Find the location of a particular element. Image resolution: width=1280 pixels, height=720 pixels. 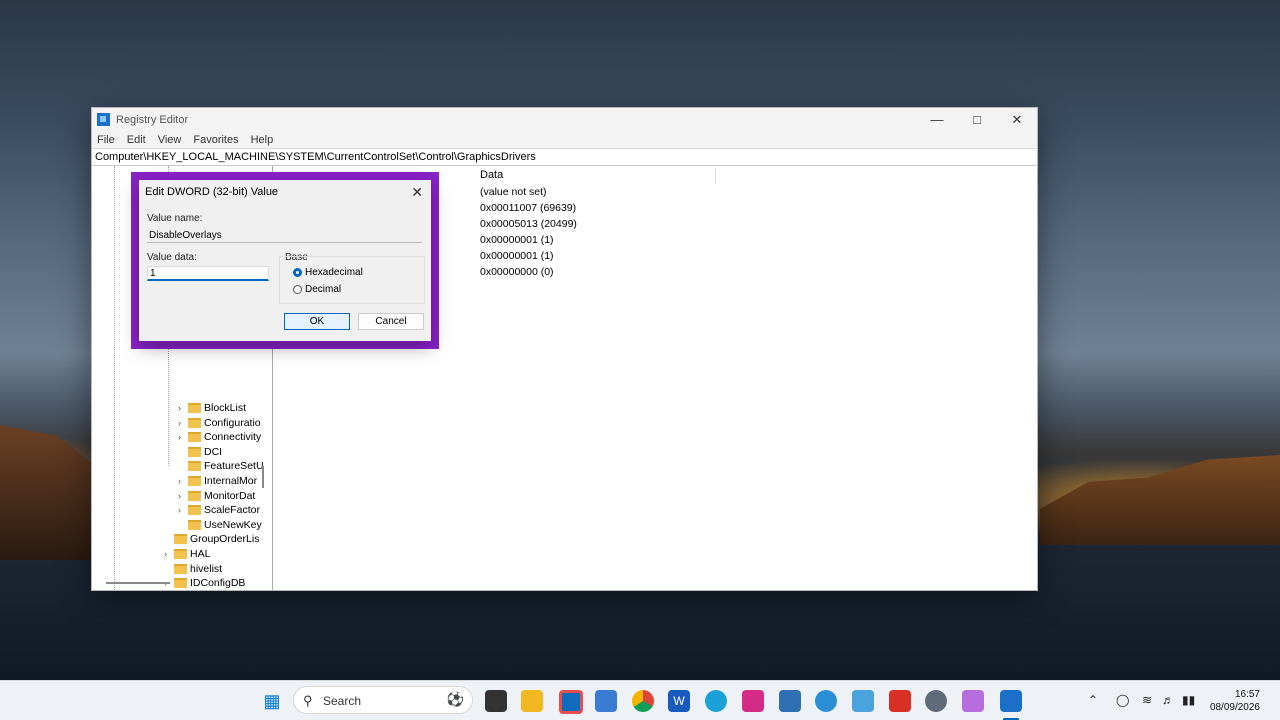

photos-icon is located at coordinates (790, 701).